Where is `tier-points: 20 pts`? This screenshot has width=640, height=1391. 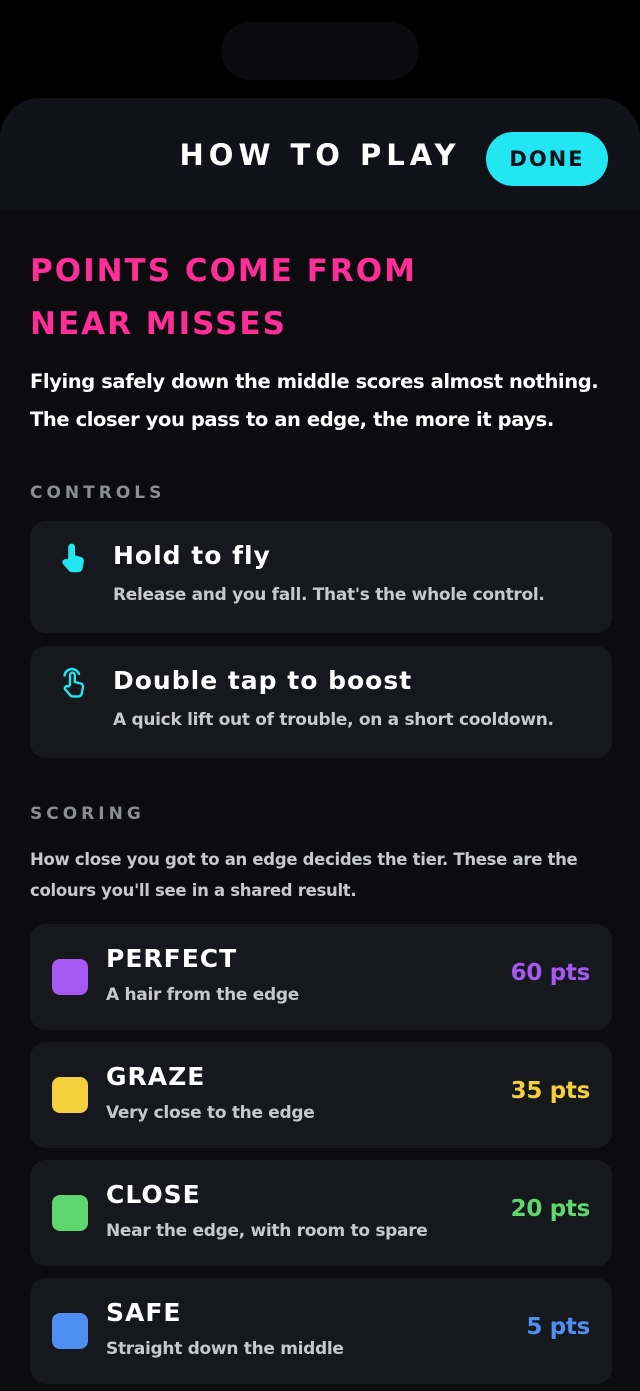 tier-points: 20 pts is located at coordinates (550, 1209).